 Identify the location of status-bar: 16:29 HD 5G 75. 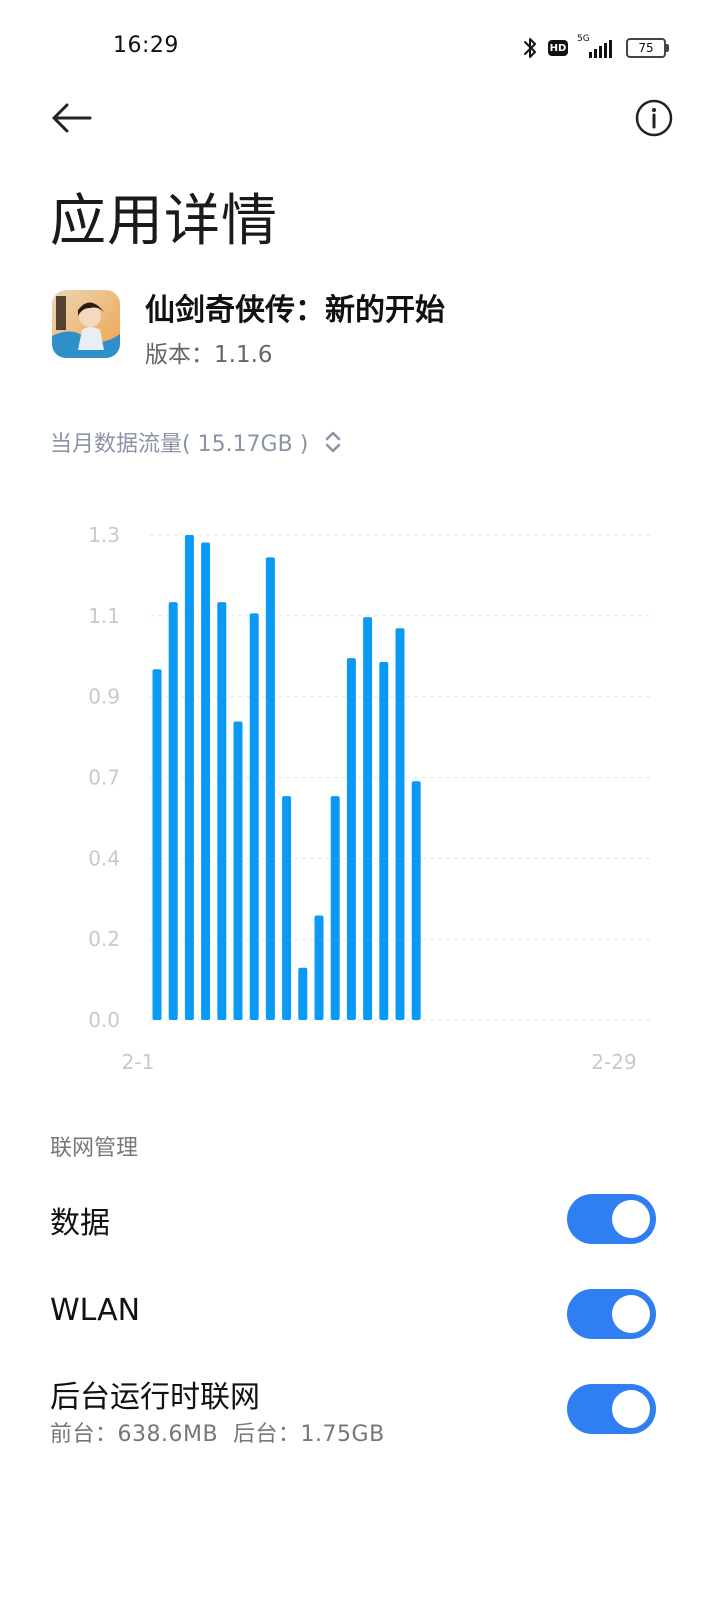
(360, 48).